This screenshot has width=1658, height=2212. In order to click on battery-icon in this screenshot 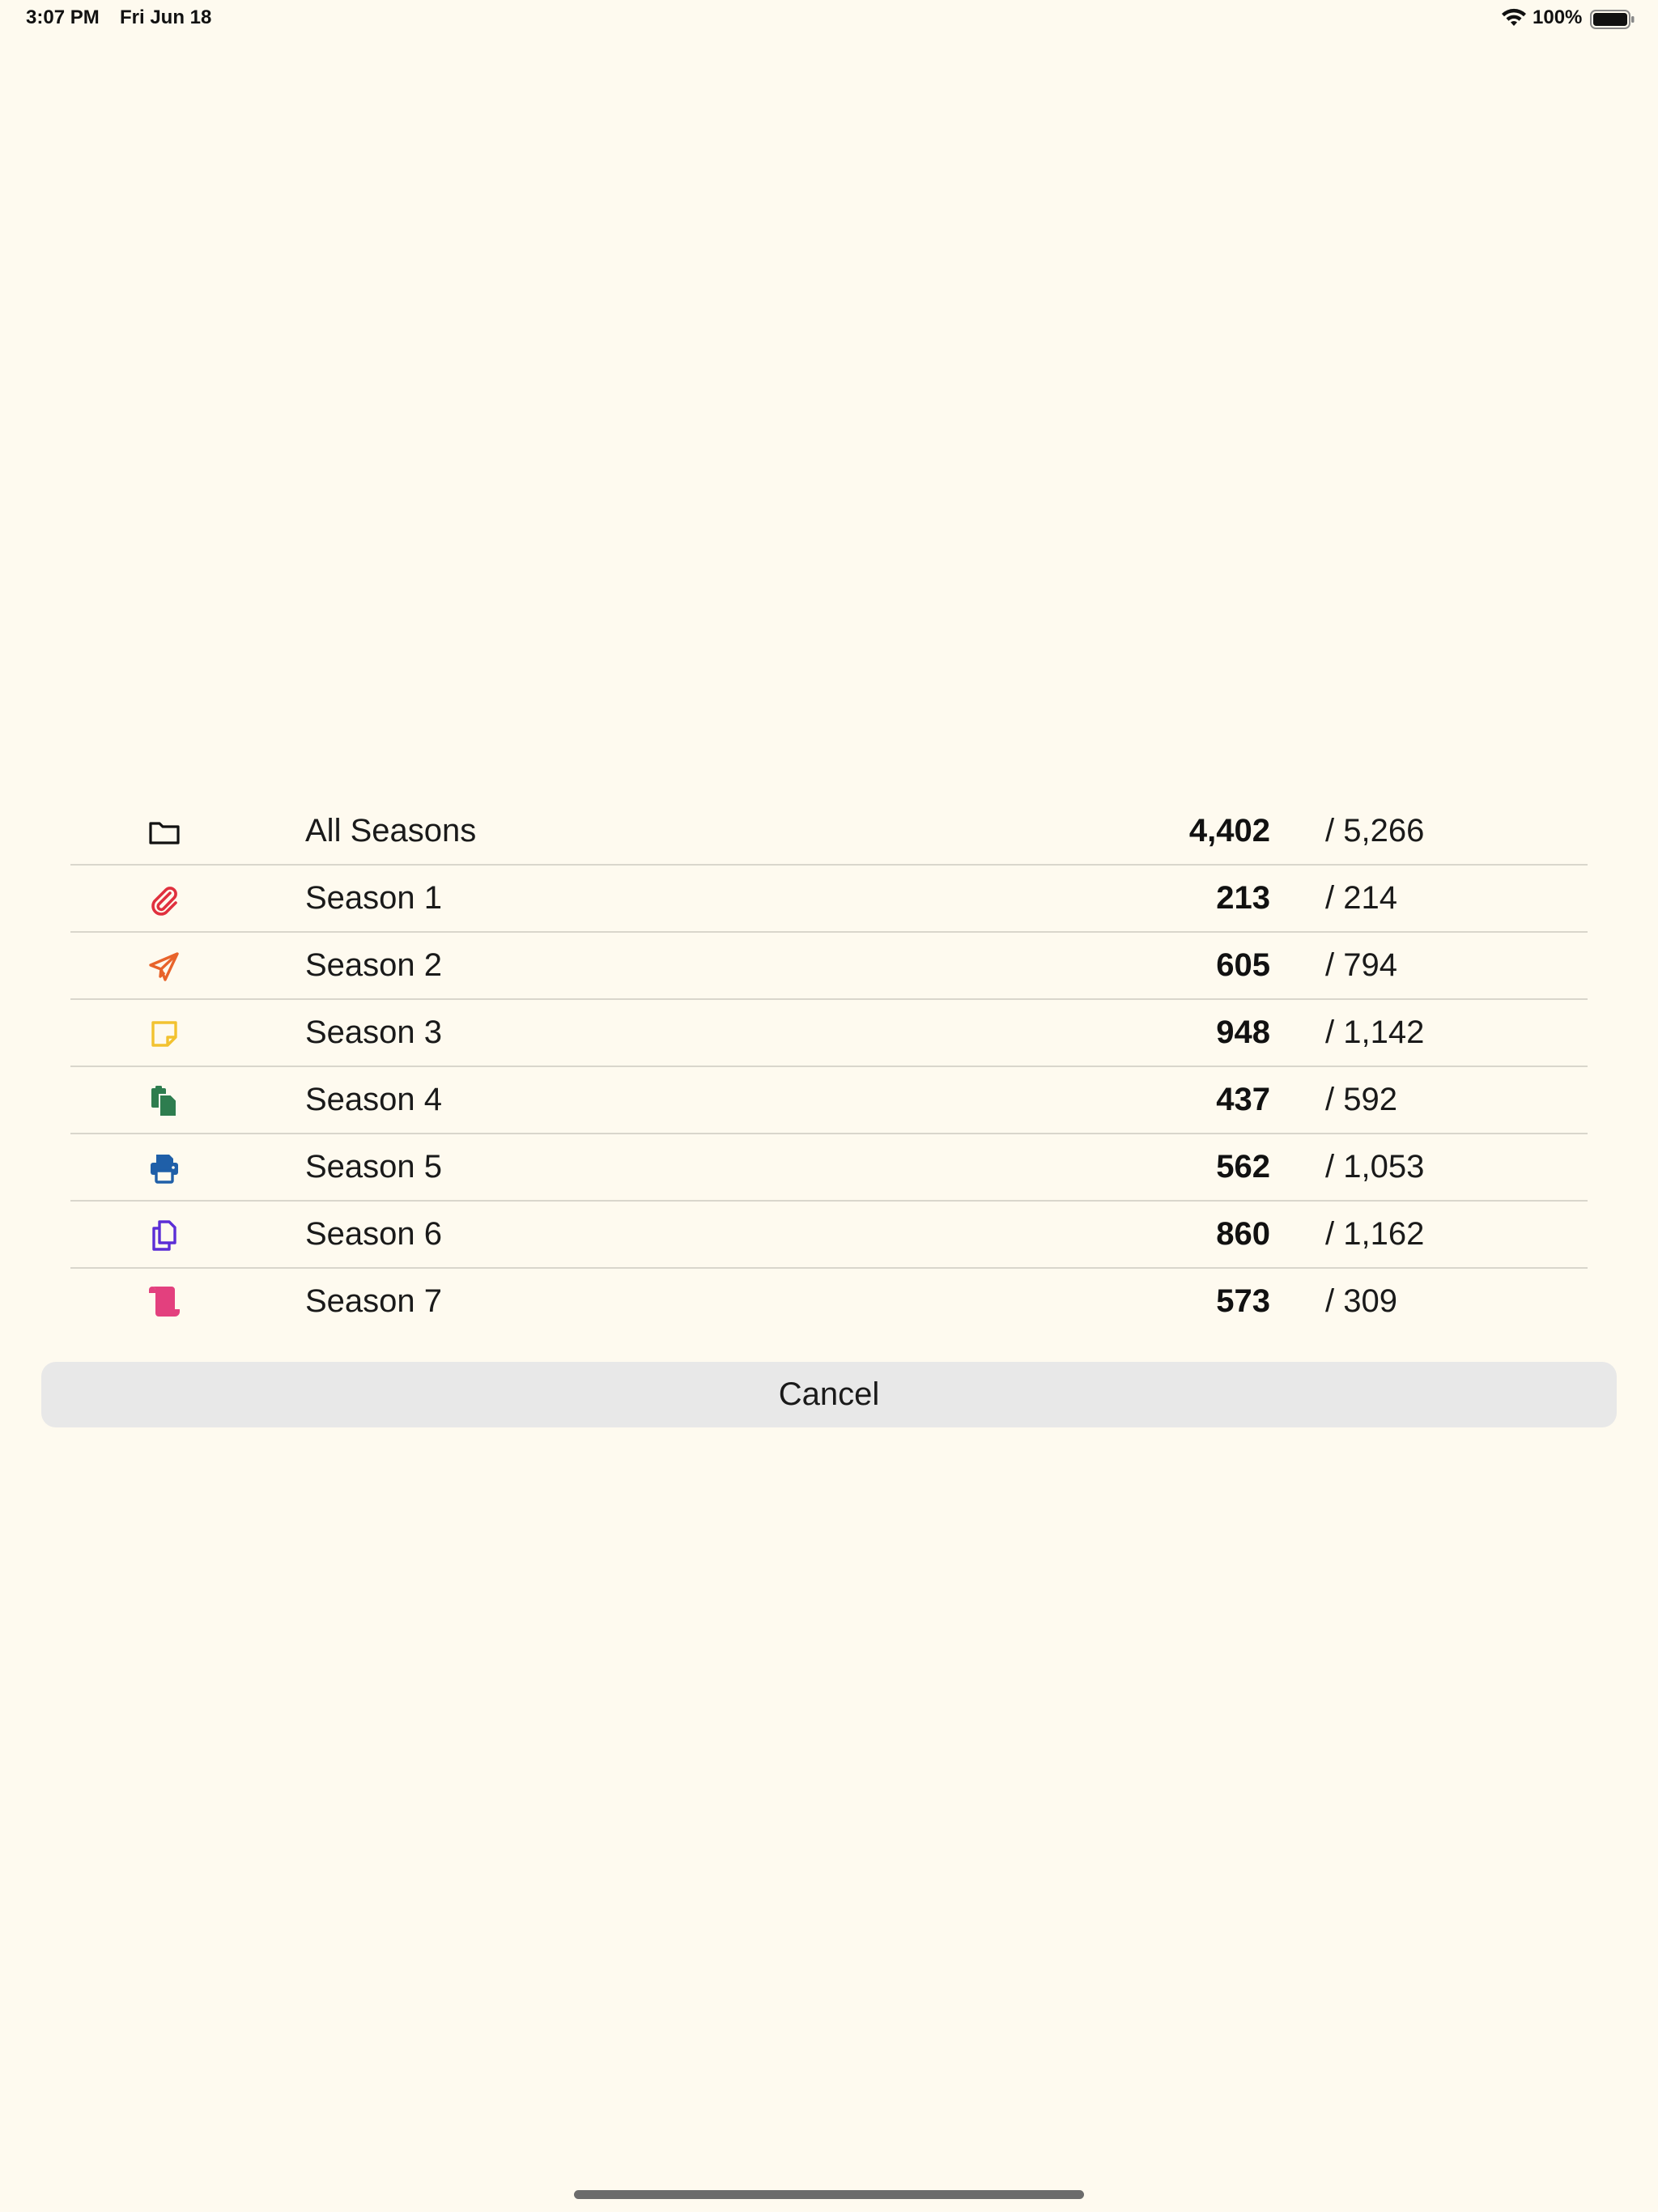, I will do `click(1612, 19)`.